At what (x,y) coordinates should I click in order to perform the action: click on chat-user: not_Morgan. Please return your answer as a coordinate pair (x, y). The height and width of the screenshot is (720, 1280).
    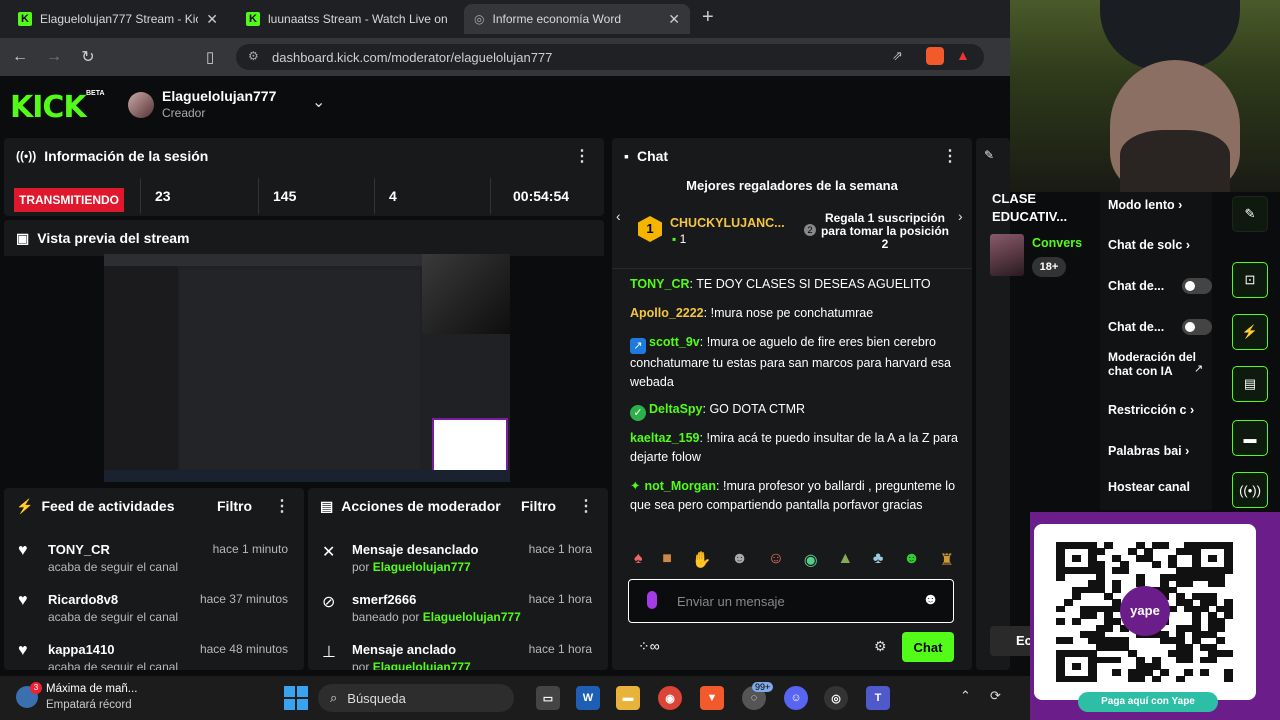
    Looking at the image, I should click on (680, 486).